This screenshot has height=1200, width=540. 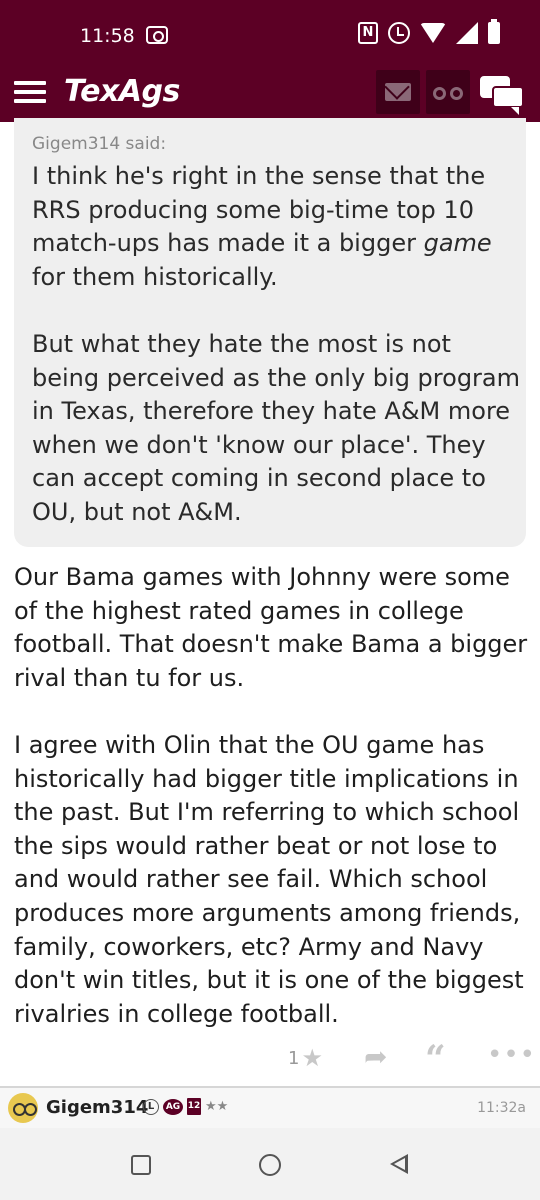 I want to click on quote-emphasis: game, so click(x=457, y=243).